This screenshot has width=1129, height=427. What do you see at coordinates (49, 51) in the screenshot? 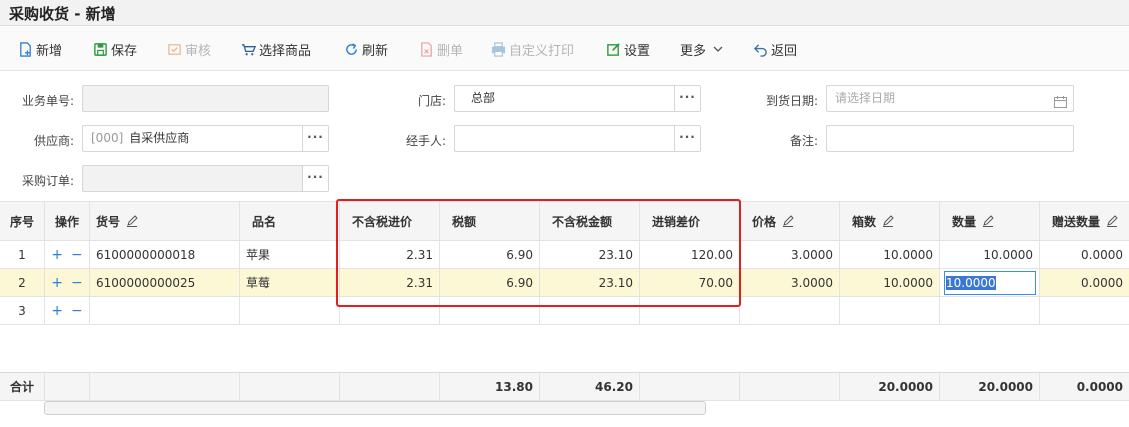
I see `new-button-label: 新增` at bounding box center [49, 51].